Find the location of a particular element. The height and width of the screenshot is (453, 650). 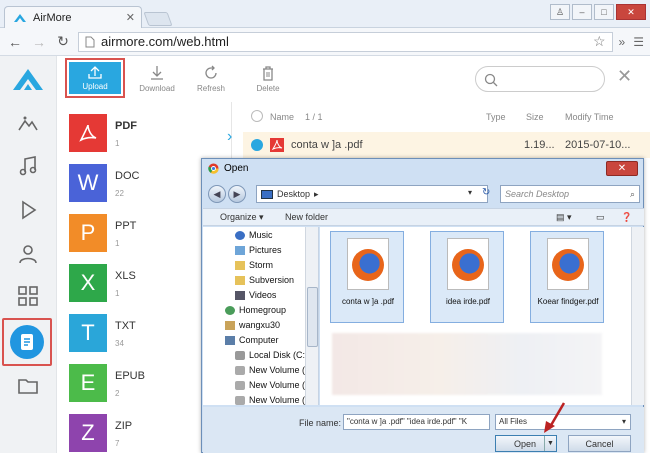

tree-item-storm: Storm is located at coordinates (254, 265).